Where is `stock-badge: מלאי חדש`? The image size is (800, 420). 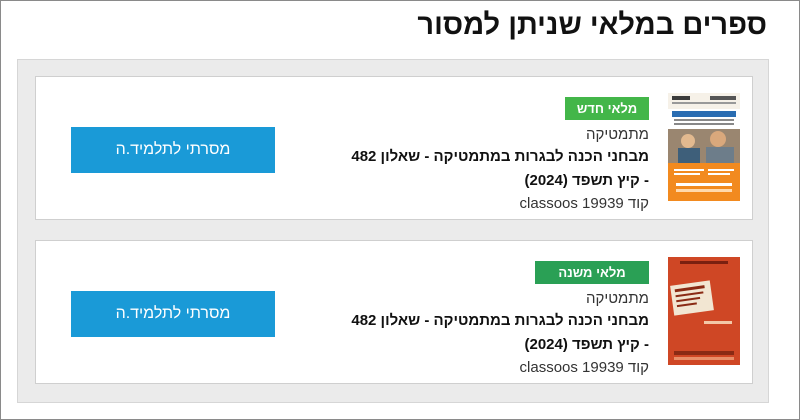
stock-badge: מלאי חדש is located at coordinates (607, 108).